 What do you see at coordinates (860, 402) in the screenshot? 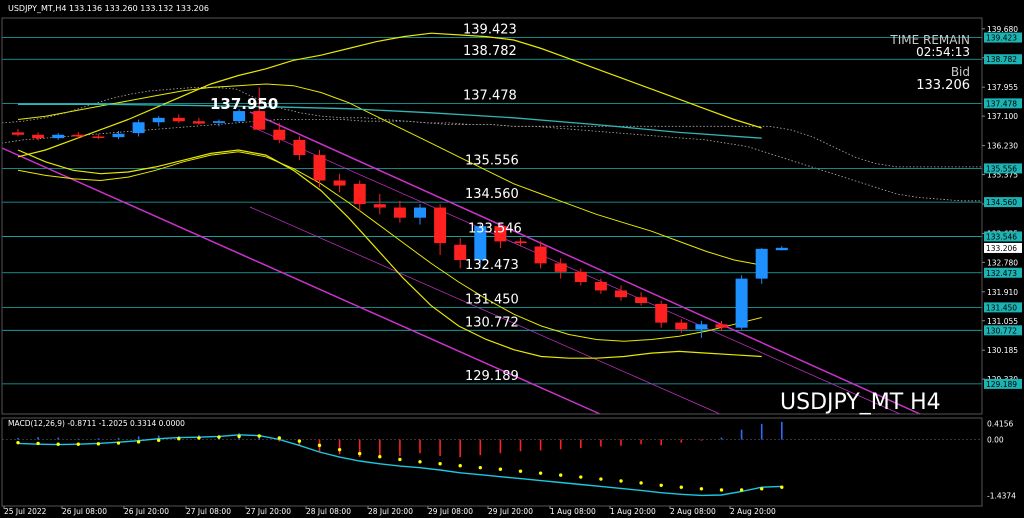
I see `symbol-watermark: USDJPY_MT H4` at bounding box center [860, 402].